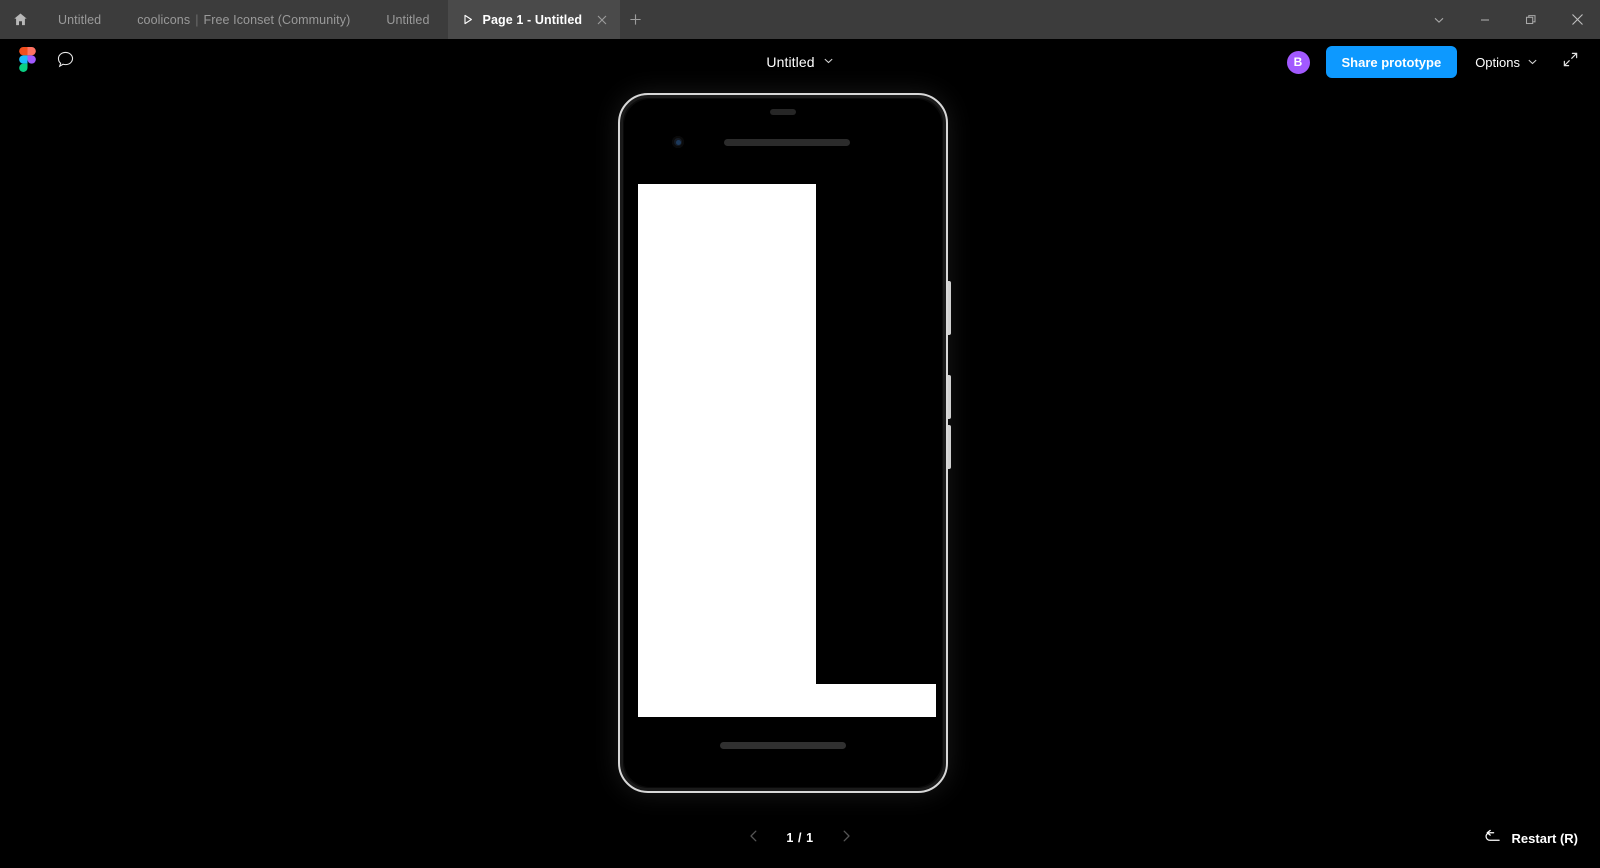 The width and height of the screenshot is (1600, 868). I want to click on tab-coolicons: coolicons | Free Iconset (Community), so click(243, 19).